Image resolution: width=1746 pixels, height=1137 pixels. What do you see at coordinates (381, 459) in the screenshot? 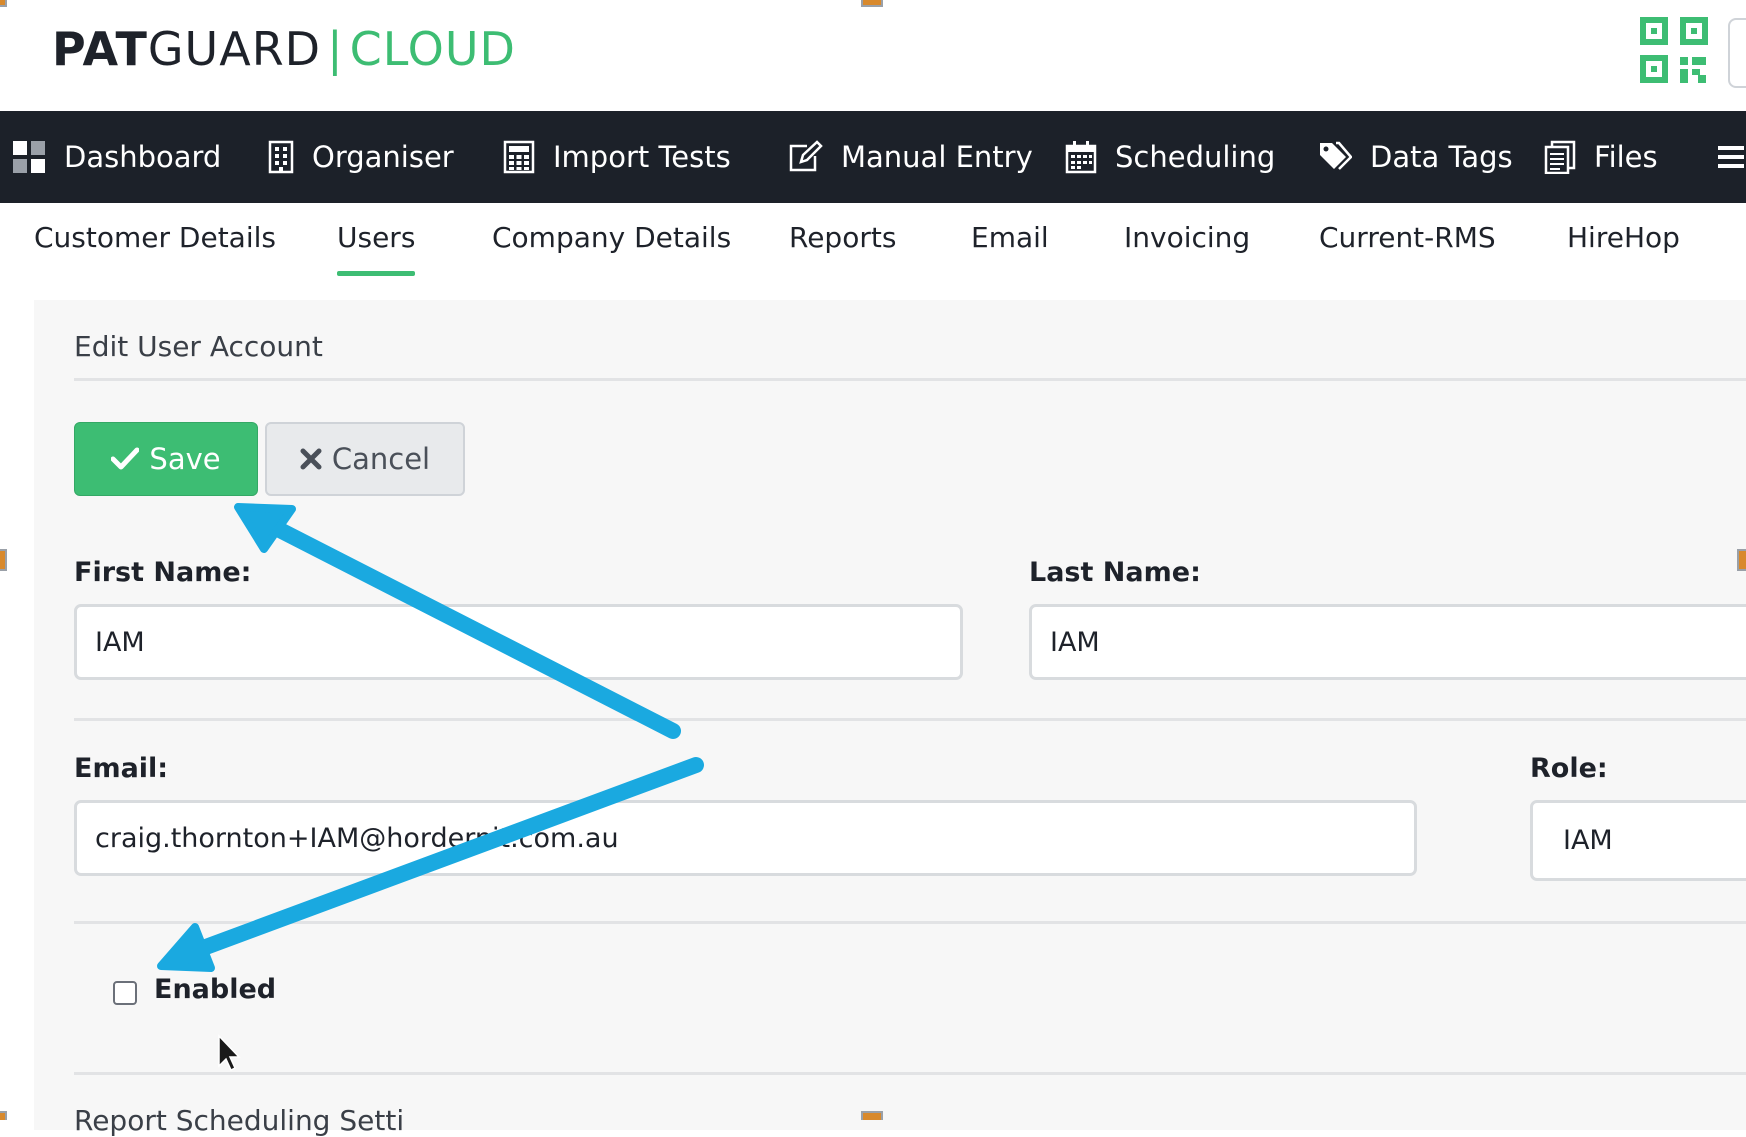
I see `cancel-button-label: Cancel` at bounding box center [381, 459].